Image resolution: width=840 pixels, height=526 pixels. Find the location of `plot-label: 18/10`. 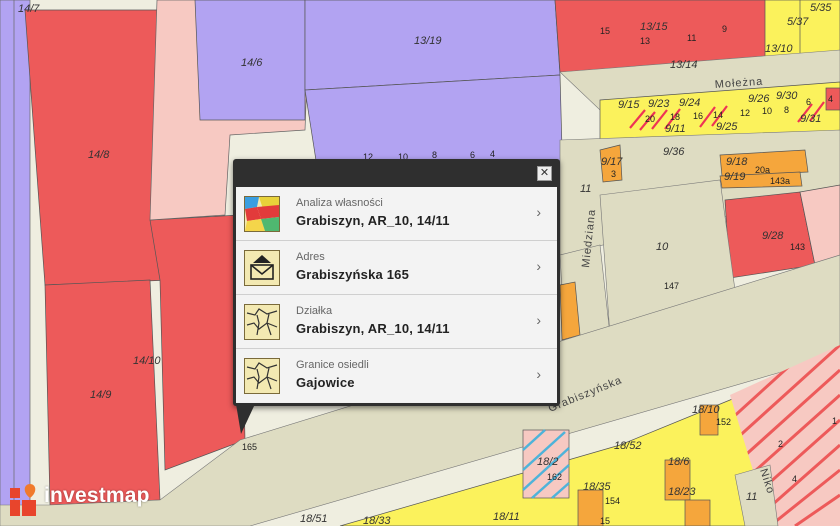

plot-label: 18/10 is located at coordinates (706, 410).